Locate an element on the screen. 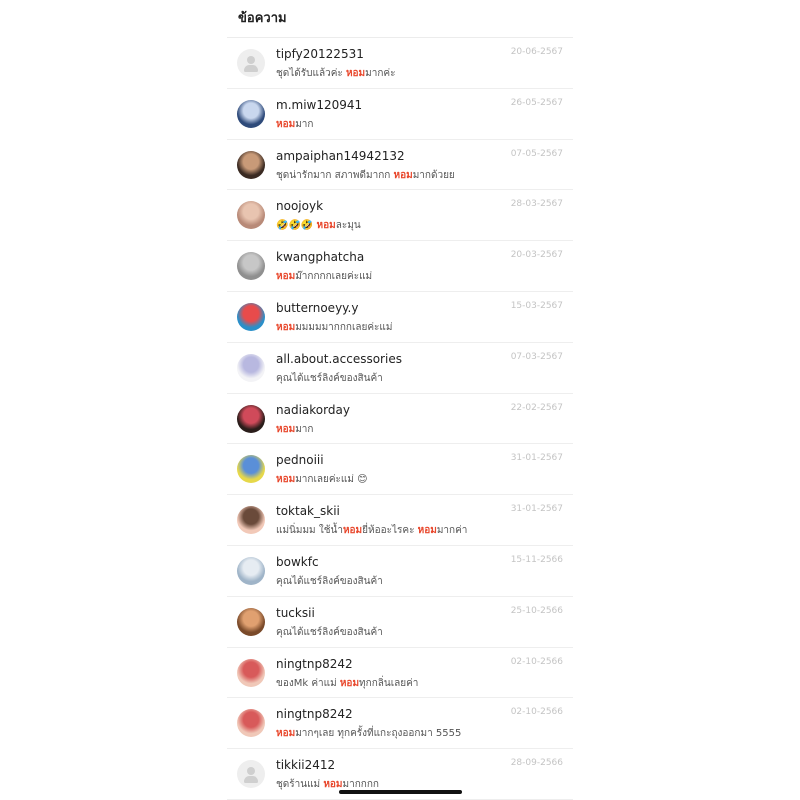 This screenshot has height=800, width=800. preview-text: 🤣🤣🤣 is located at coordinates (296, 226).